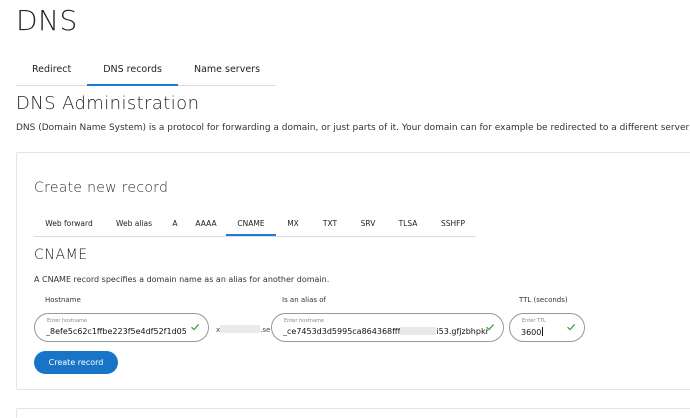 The image size is (690, 418). Describe the element at coordinates (76, 362) in the screenshot. I see `create-record-button: Create record` at that location.